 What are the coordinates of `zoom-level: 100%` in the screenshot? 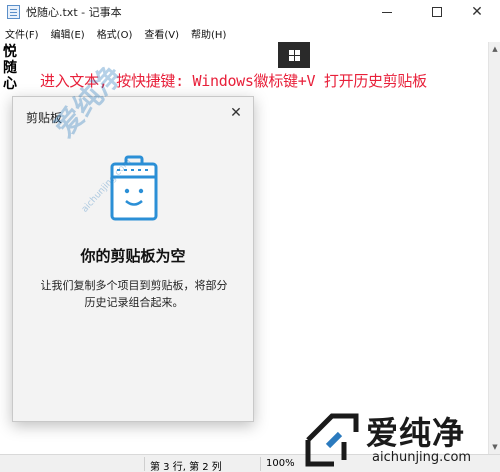 It's located at (280, 463).